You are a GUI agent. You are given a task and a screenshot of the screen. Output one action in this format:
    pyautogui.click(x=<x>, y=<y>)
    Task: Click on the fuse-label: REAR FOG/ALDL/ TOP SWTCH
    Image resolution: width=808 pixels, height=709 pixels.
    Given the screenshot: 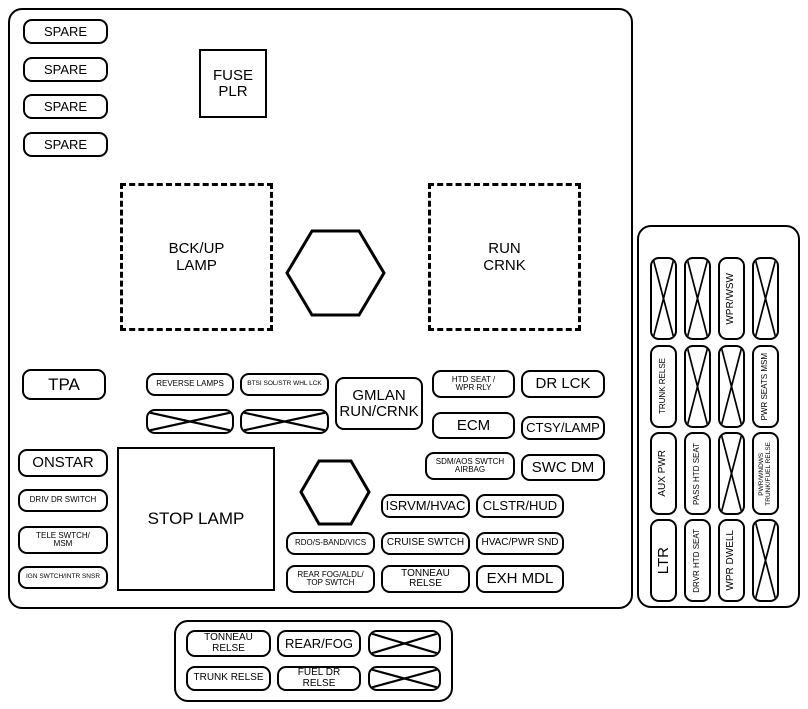 What is the action you would take?
    pyautogui.click(x=330, y=578)
    